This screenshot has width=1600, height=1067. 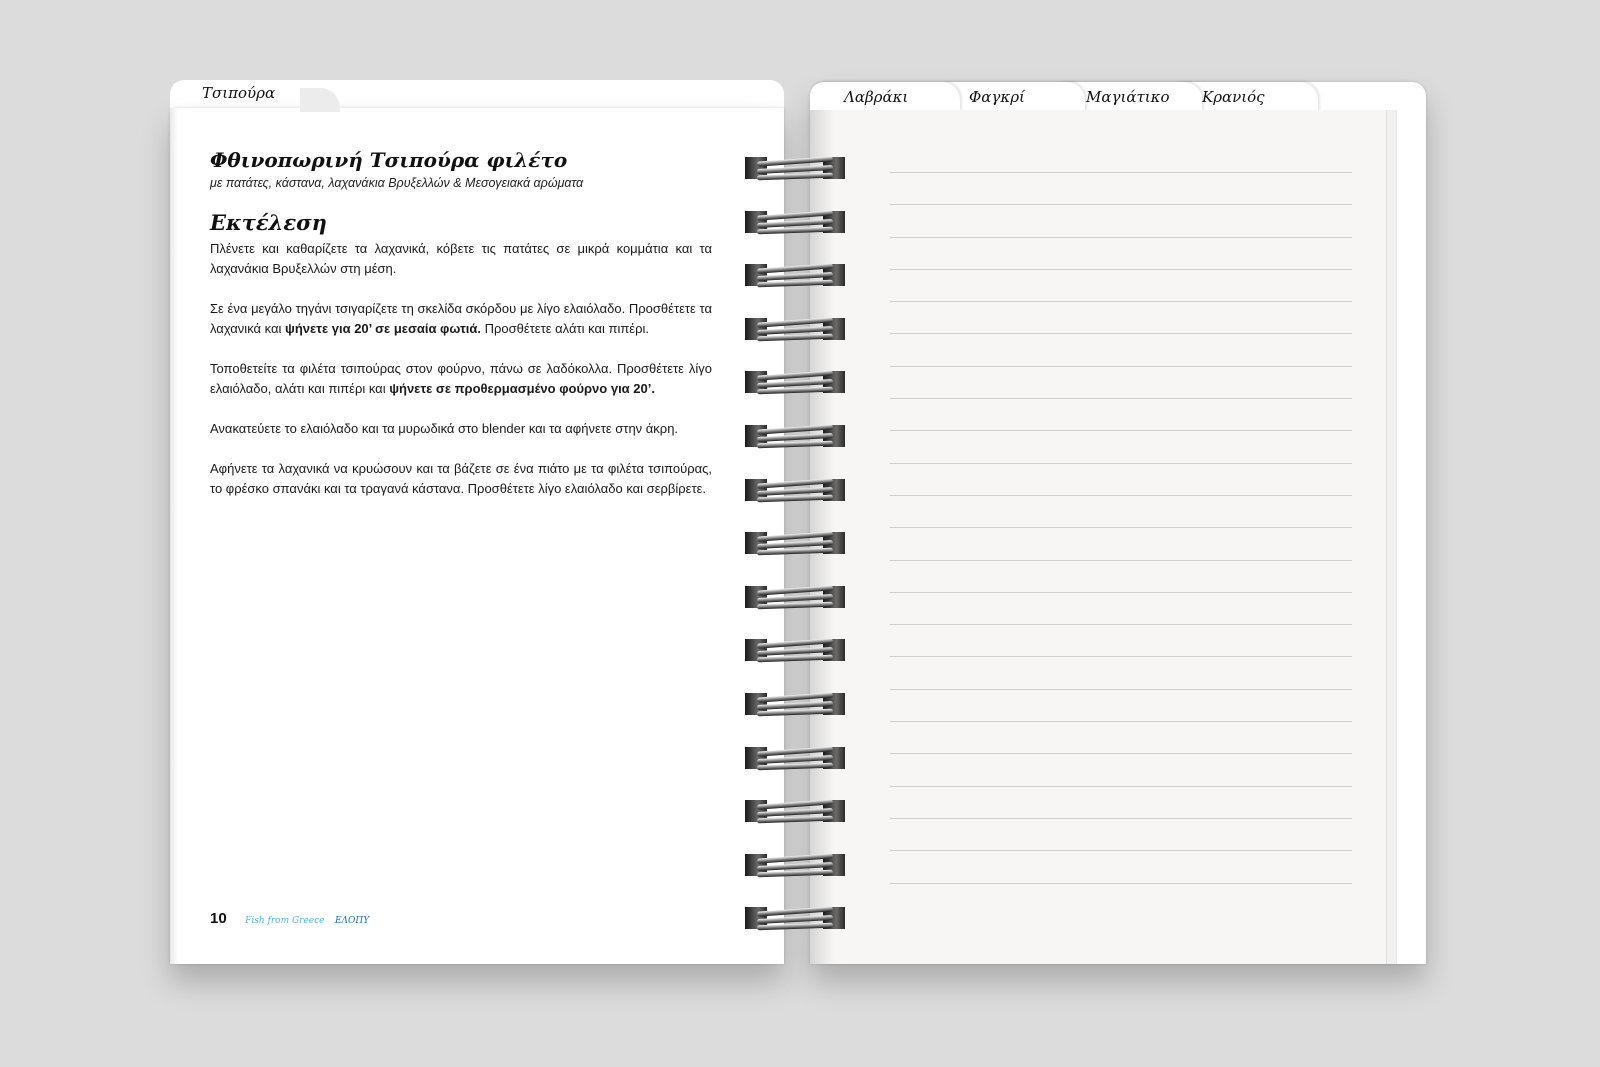 What do you see at coordinates (352, 921) in the screenshot?
I see `brand-elopy: ΕΛΟΠΥ` at bounding box center [352, 921].